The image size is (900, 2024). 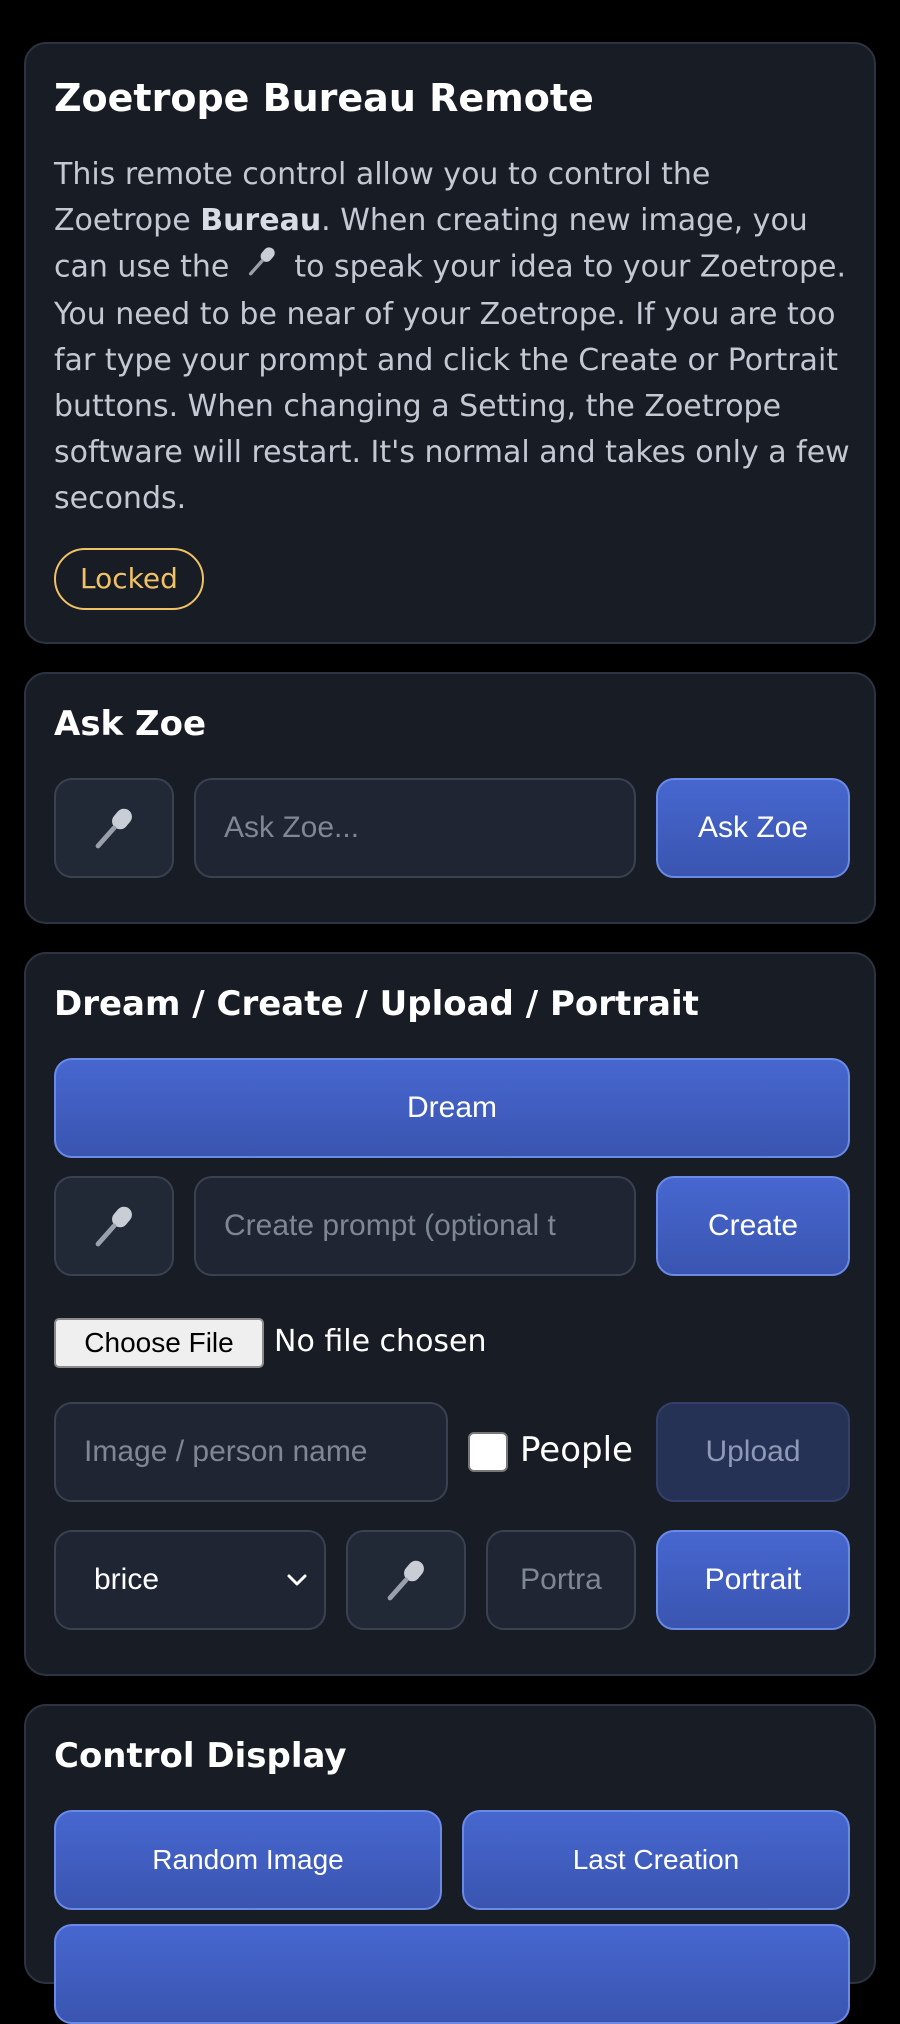 I want to click on person-select-value: brice, so click(x=127, y=1579).